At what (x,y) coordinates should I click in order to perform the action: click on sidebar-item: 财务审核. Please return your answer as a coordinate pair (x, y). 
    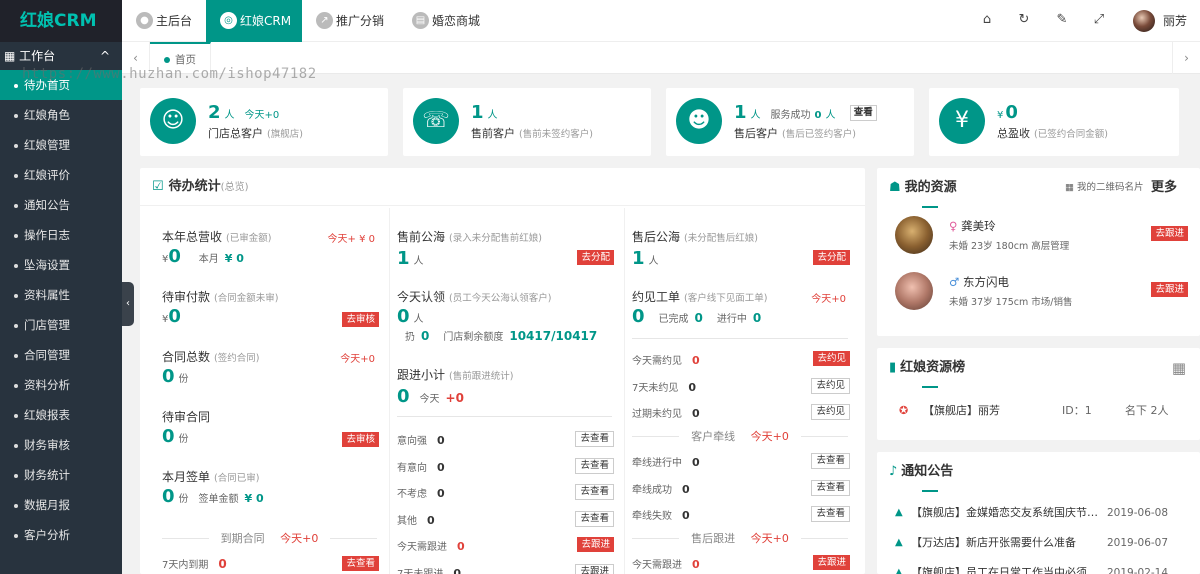
    Looking at the image, I should click on (61, 445).